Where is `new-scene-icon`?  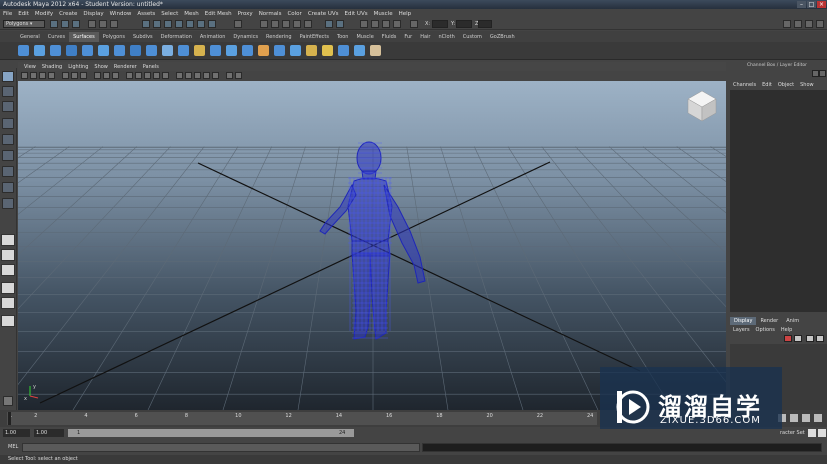
new-scene-icon is located at coordinates (54, 24).